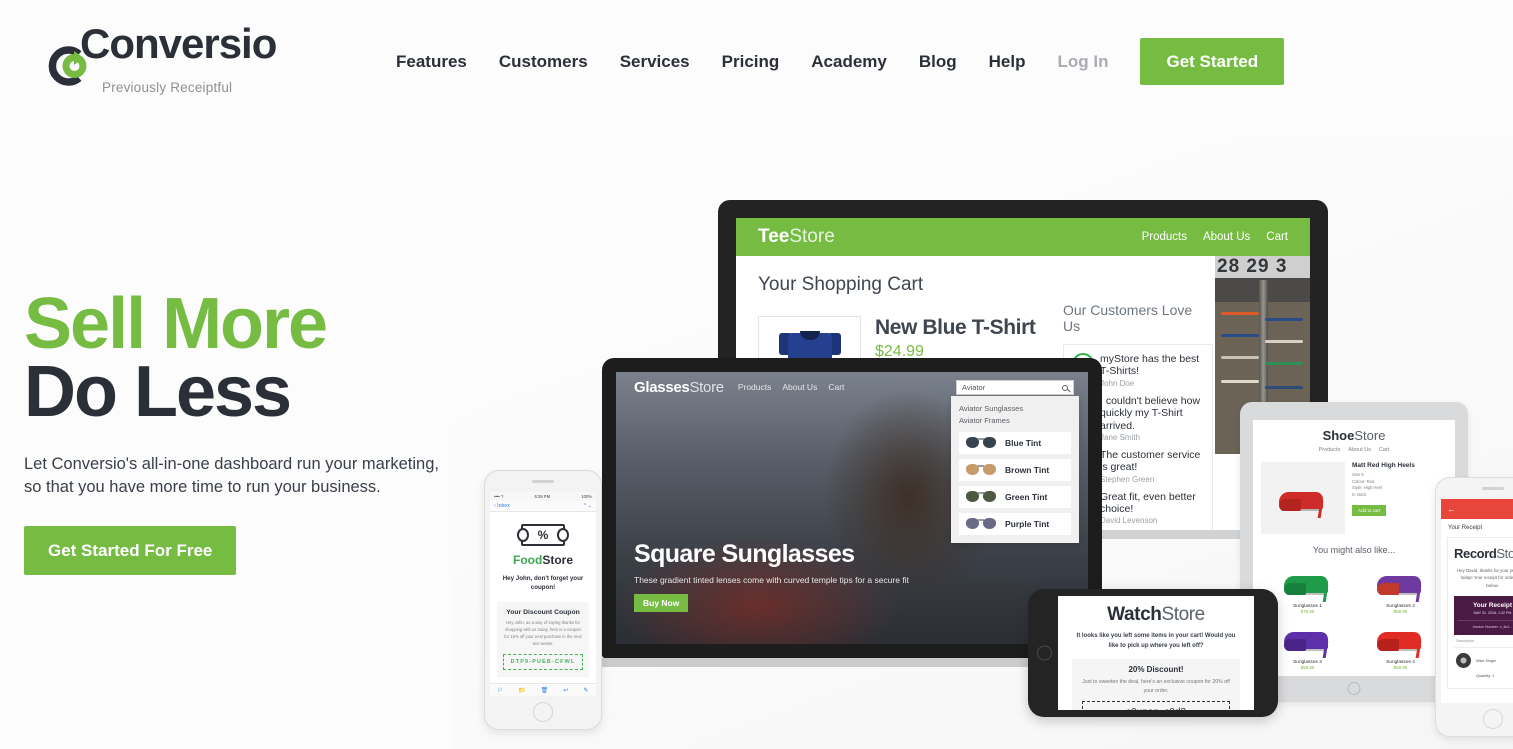 The width and height of the screenshot is (1513, 749). What do you see at coordinates (1150, 461) in the screenshot?
I see `review-text: The customer service is great!` at bounding box center [1150, 461].